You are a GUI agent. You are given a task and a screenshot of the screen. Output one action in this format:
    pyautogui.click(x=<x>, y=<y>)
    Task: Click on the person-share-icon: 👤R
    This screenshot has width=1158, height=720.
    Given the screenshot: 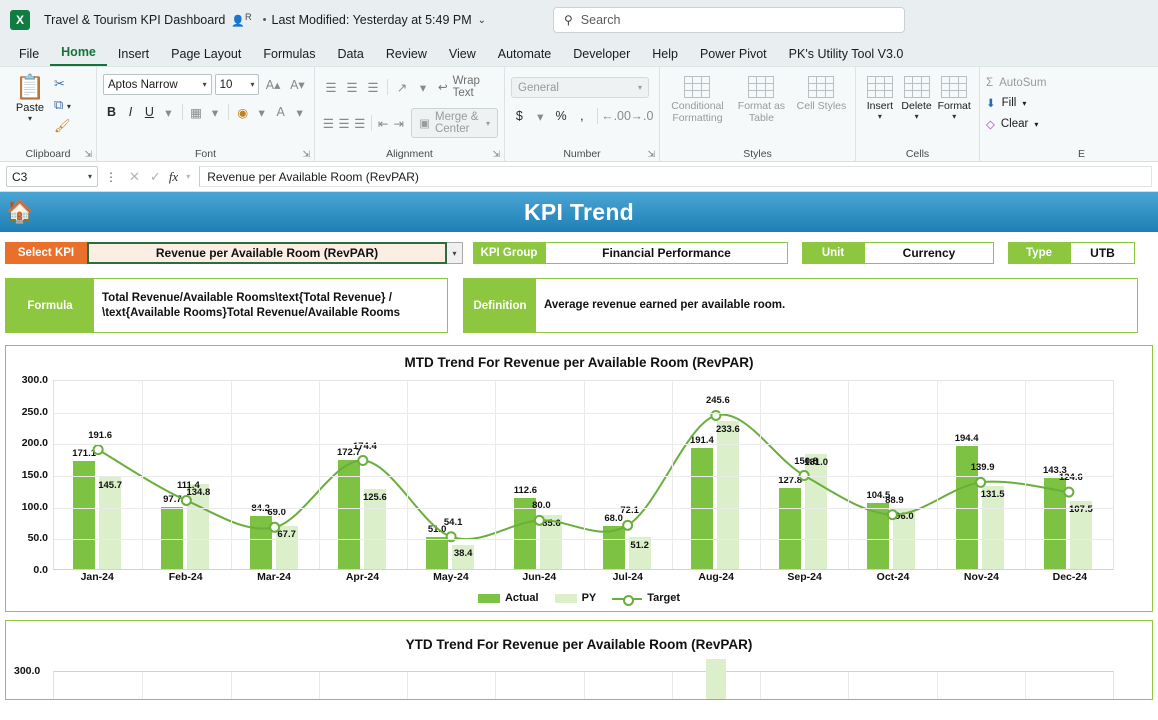 What is the action you would take?
    pyautogui.click(x=241, y=20)
    